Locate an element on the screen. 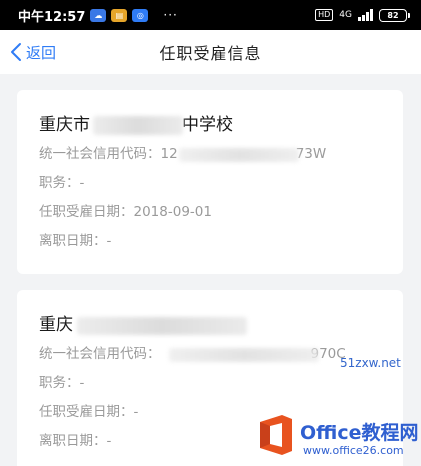 The image size is (421, 466). browser-app-icon: ◎ is located at coordinates (140, 15).